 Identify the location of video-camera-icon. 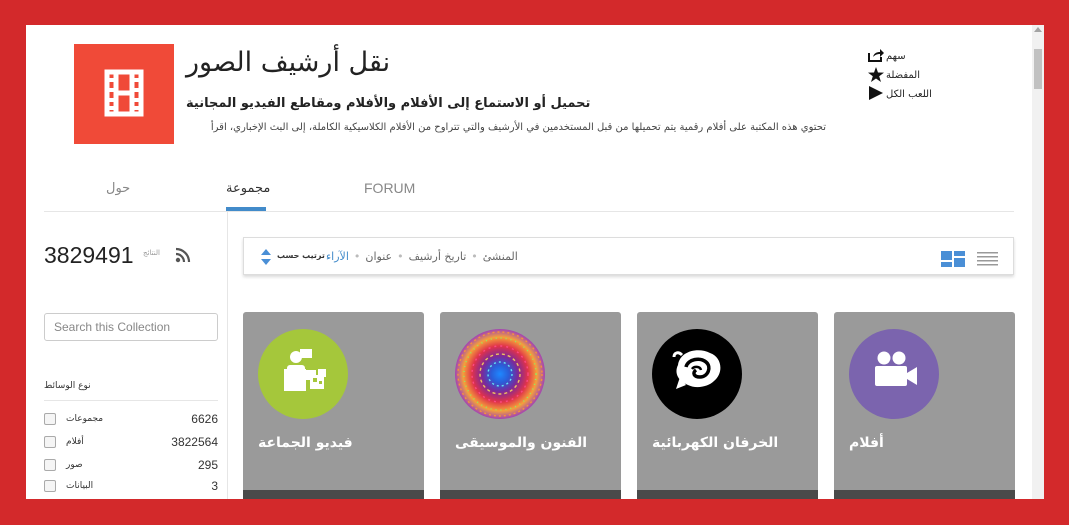
(894, 374).